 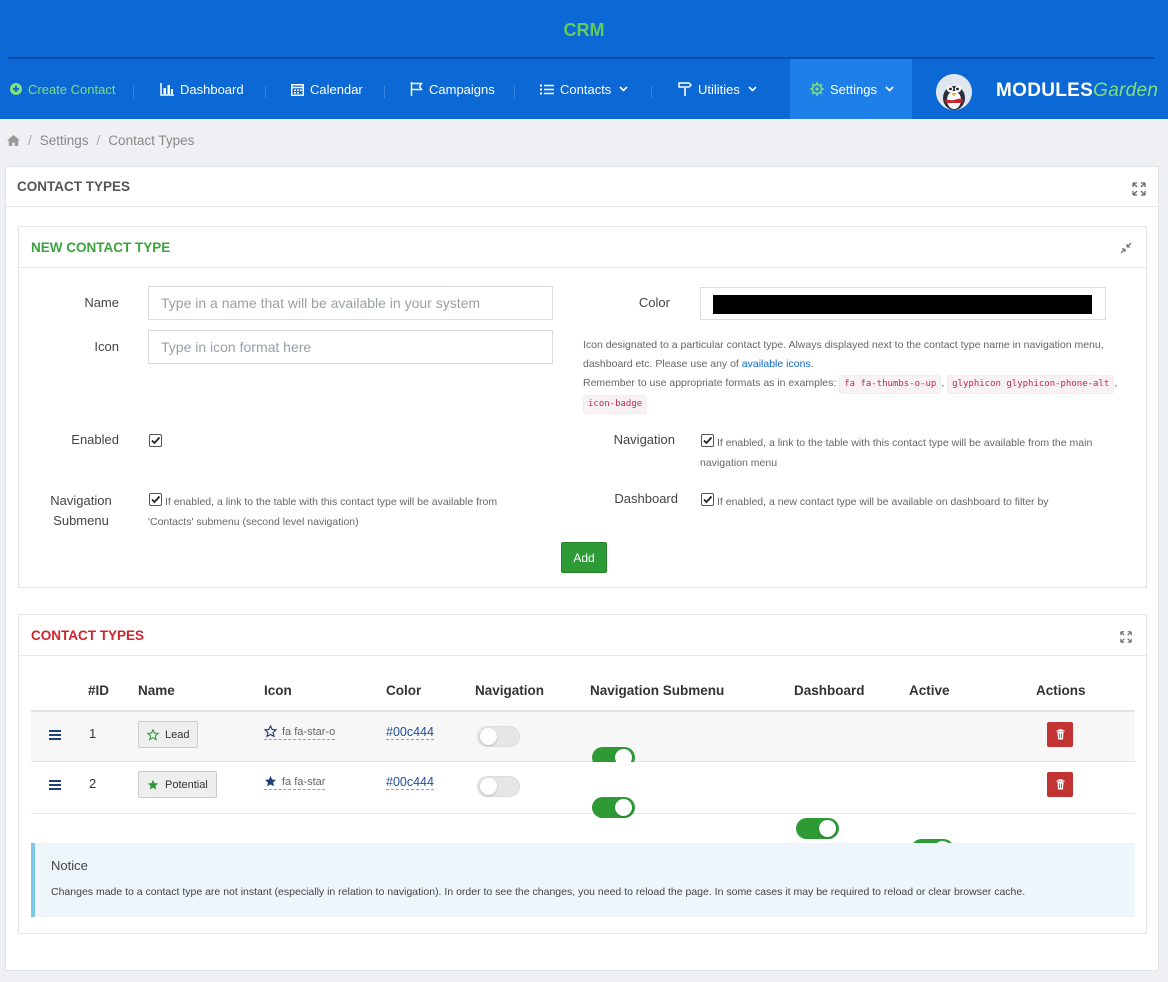 What do you see at coordinates (403, 690) in the screenshot?
I see `column-header-color: Color` at bounding box center [403, 690].